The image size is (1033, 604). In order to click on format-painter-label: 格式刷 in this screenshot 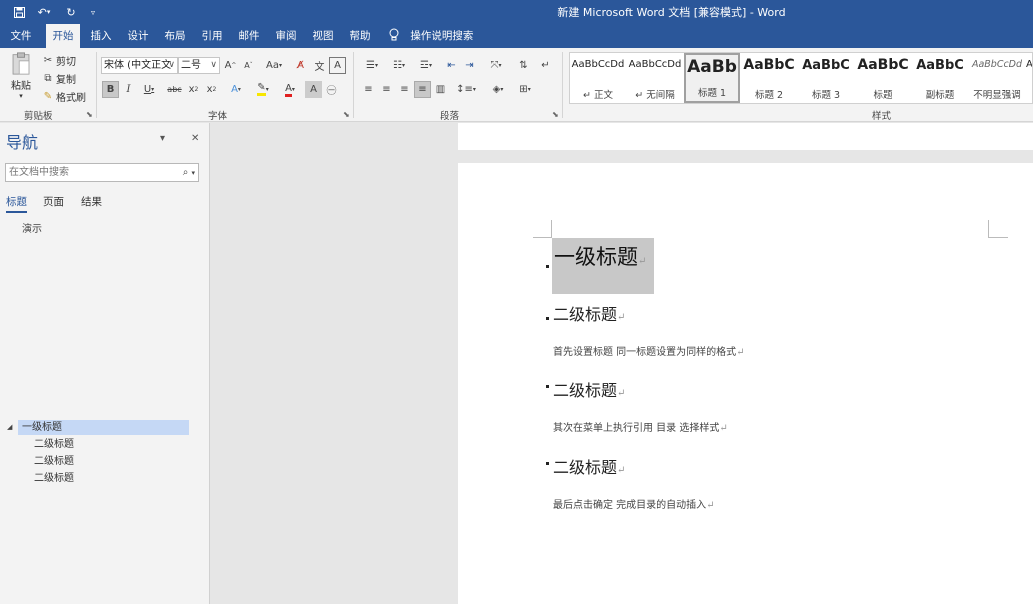, I will do `click(71, 98)`.